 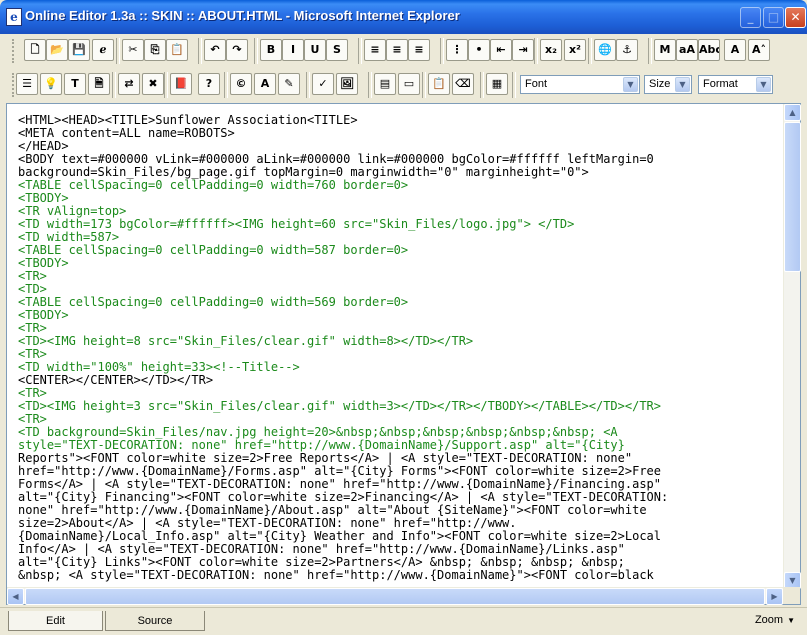 What do you see at coordinates (792, 197) in the screenshot?
I see `vertical-scroll-thumb` at bounding box center [792, 197].